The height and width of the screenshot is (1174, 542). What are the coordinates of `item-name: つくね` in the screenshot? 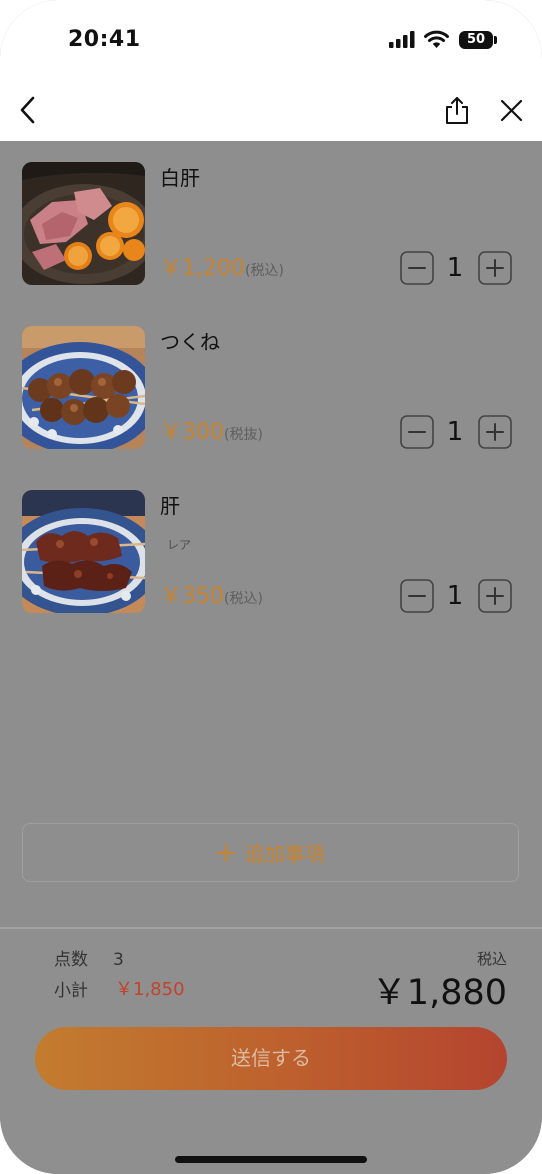 It's located at (190, 342).